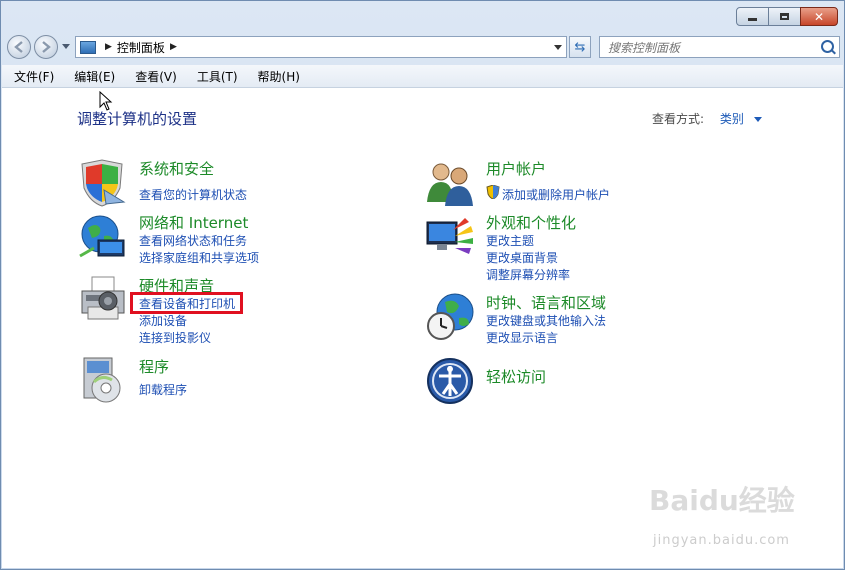  What do you see at coordinates (493, 192) in the screenshot?
I see `uac-shield-icon` at bounding box center [493, 192].